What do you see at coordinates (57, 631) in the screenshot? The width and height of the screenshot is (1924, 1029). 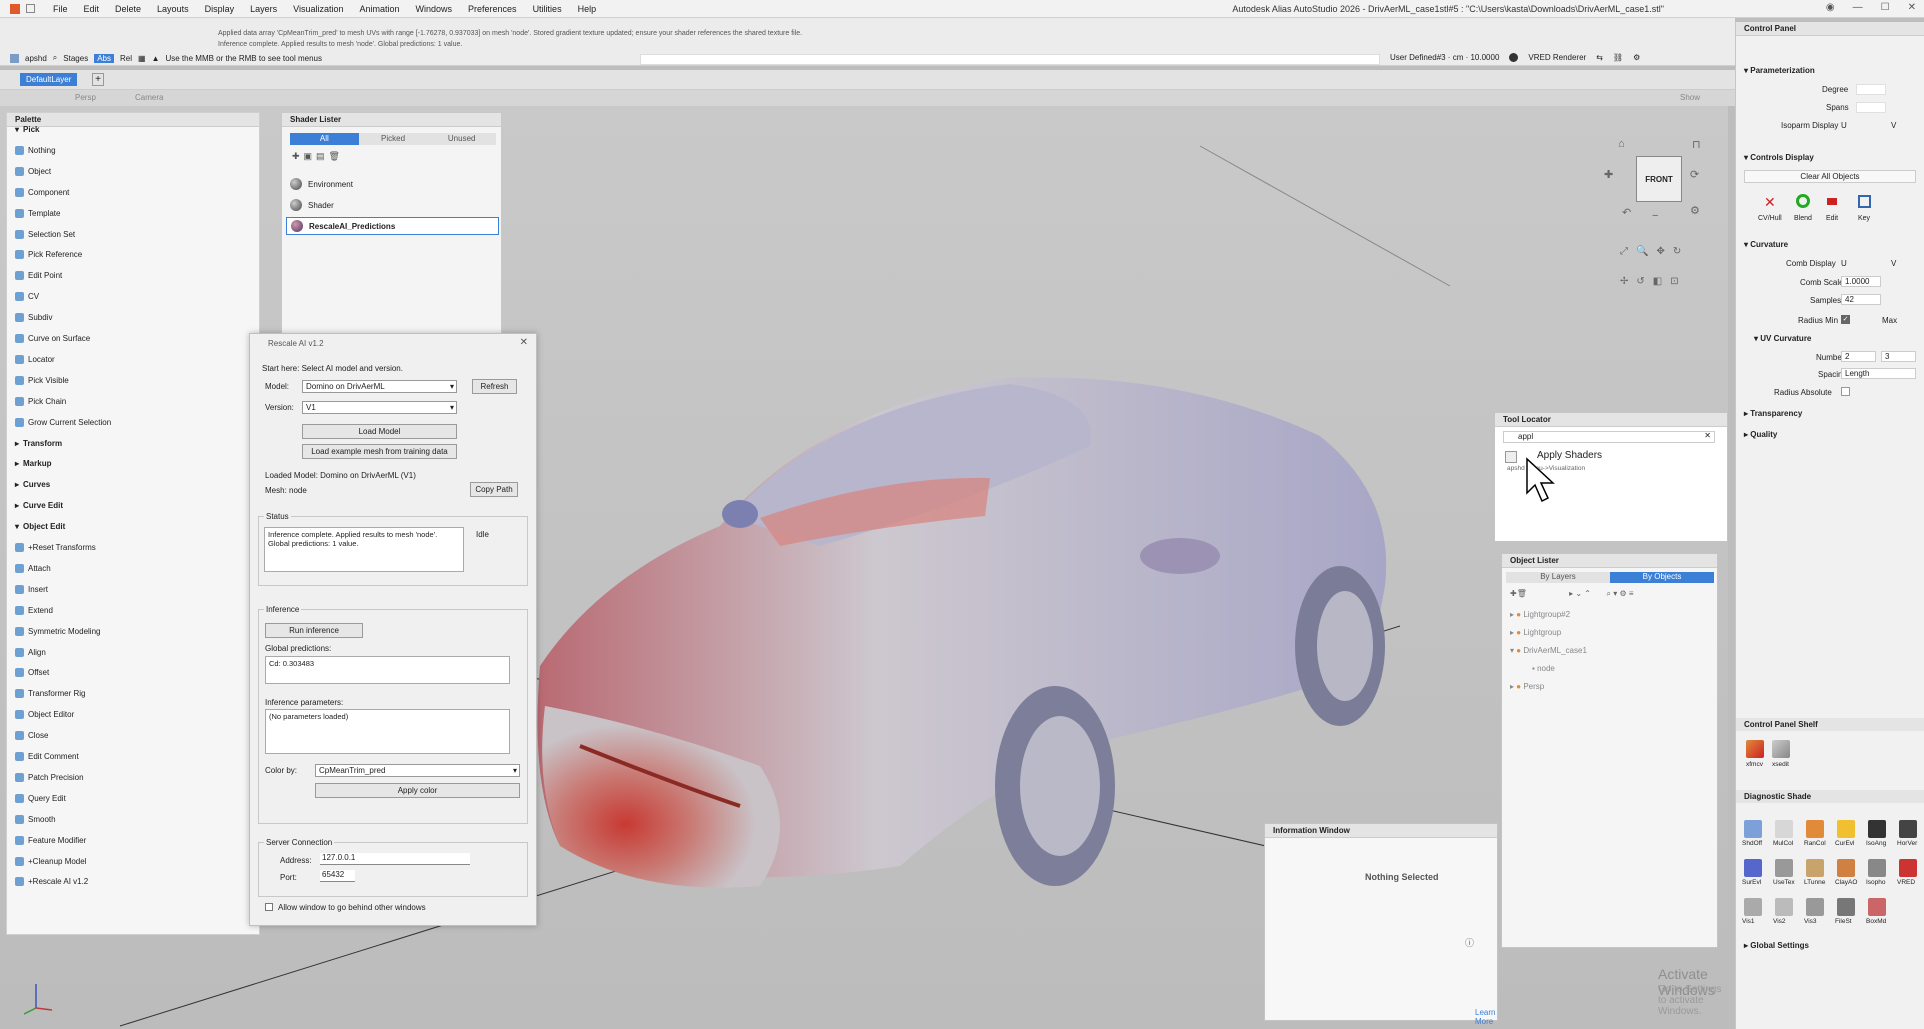 I see `palette-tool: Symmetric Modeling` at bounding box center [57, 631].